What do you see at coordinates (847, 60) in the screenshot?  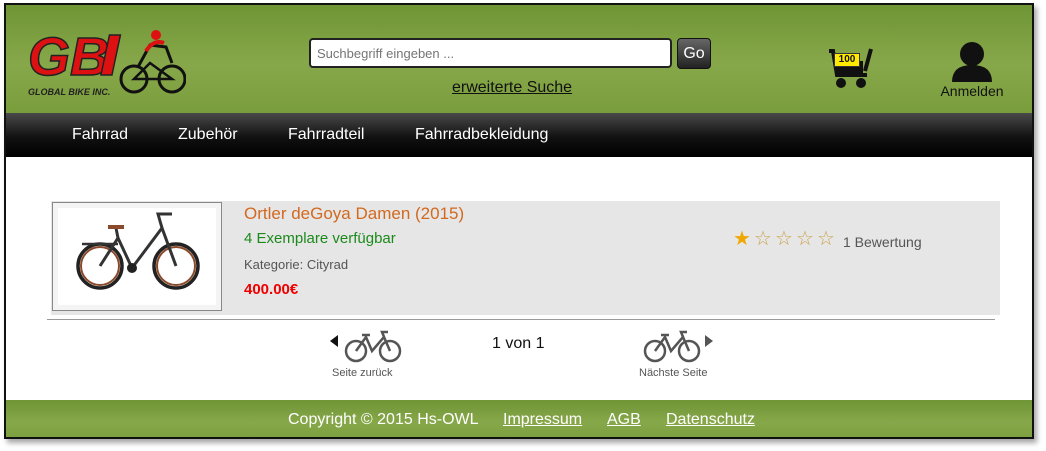 I see `cart-count-badge: 100` at bounding box center [847, 60].